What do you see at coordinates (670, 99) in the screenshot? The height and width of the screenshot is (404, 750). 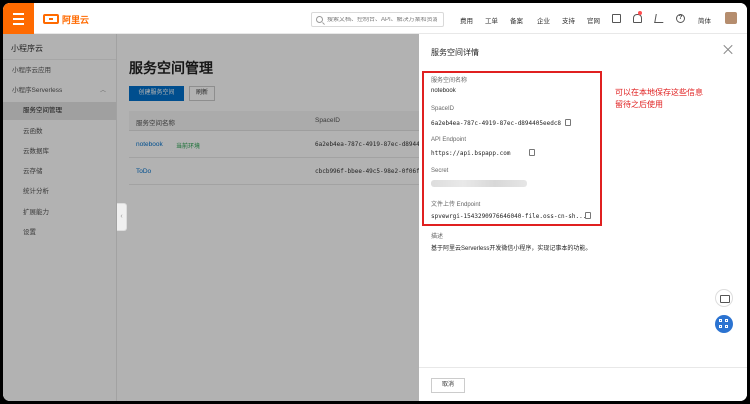 I see `annotation-text: 可以在本地保存这些信息 留待之后使用` at bounding box center [670, 99].